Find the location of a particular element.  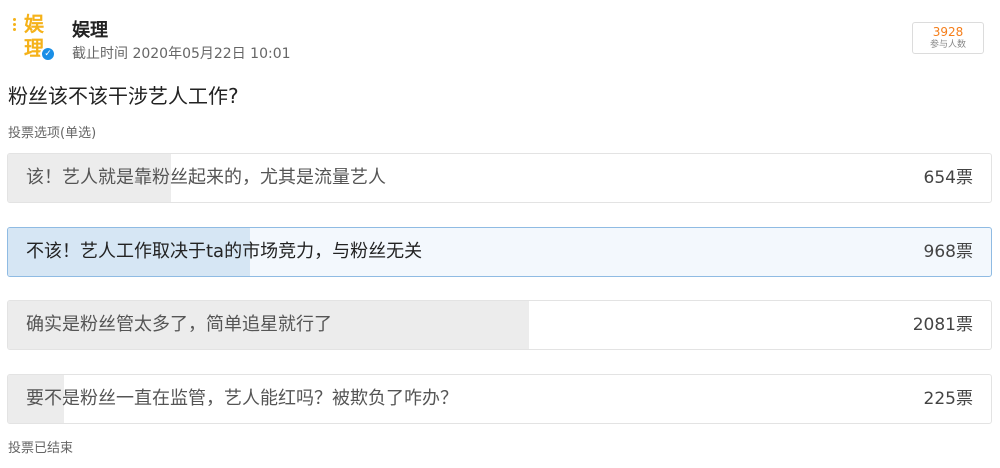

logo-dots-icon is located at coordinates (15, 31).